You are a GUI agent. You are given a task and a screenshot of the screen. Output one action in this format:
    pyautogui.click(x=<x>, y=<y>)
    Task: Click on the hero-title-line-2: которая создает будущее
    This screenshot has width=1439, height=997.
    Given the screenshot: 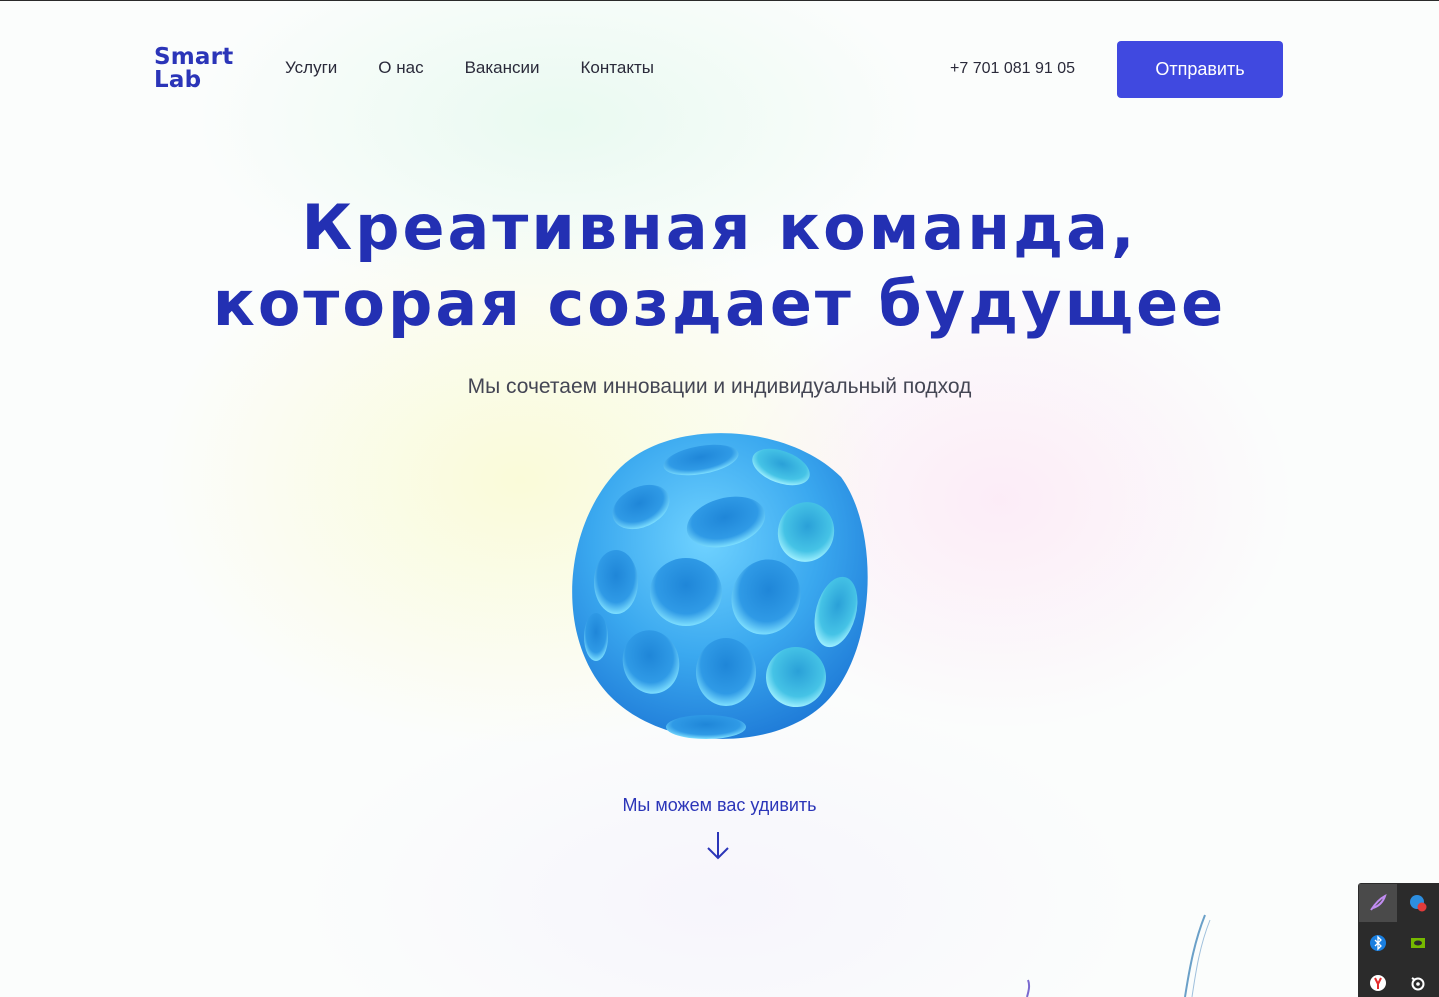 What is the action you would take?
    pyautogui.click(x=719, y=303)
    